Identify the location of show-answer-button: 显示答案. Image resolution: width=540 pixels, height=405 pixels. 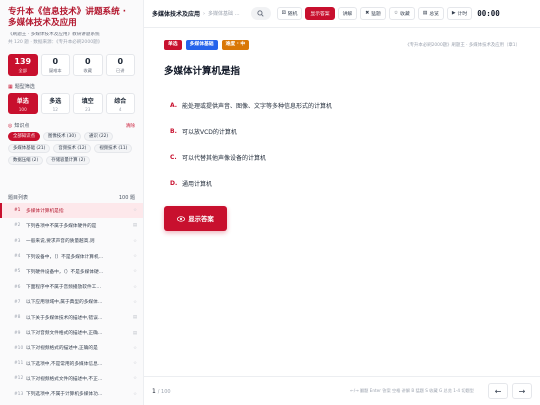
(195, 218).